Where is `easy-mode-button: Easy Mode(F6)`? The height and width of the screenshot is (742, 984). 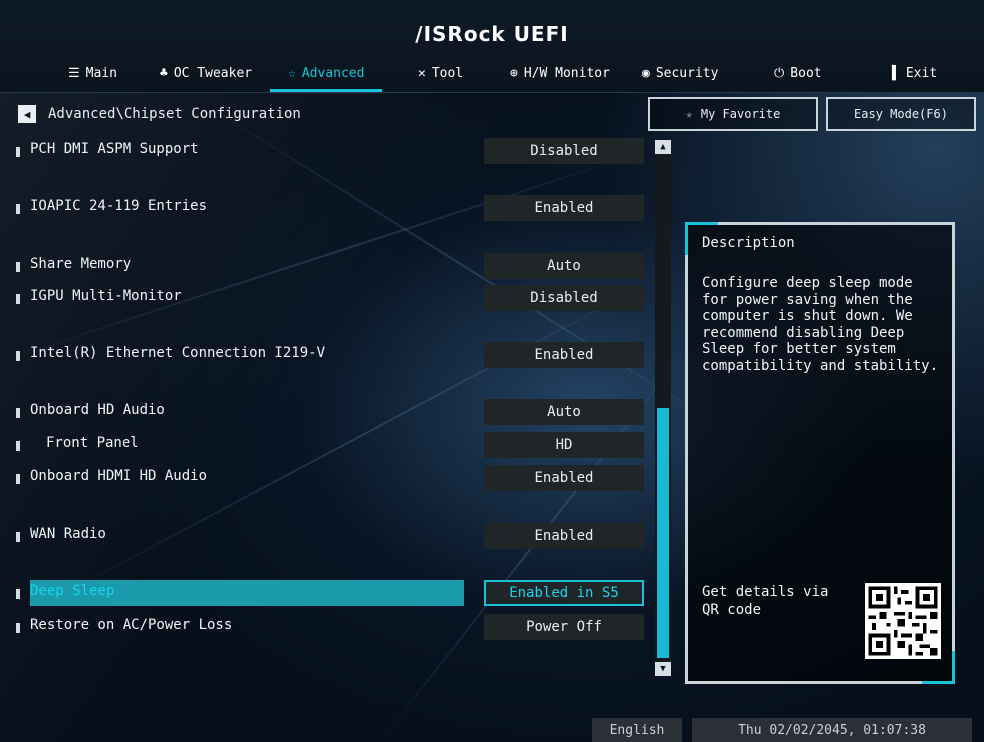
easy-mode-button: Easy Mode(F6) is located at coordinates (901, 114).